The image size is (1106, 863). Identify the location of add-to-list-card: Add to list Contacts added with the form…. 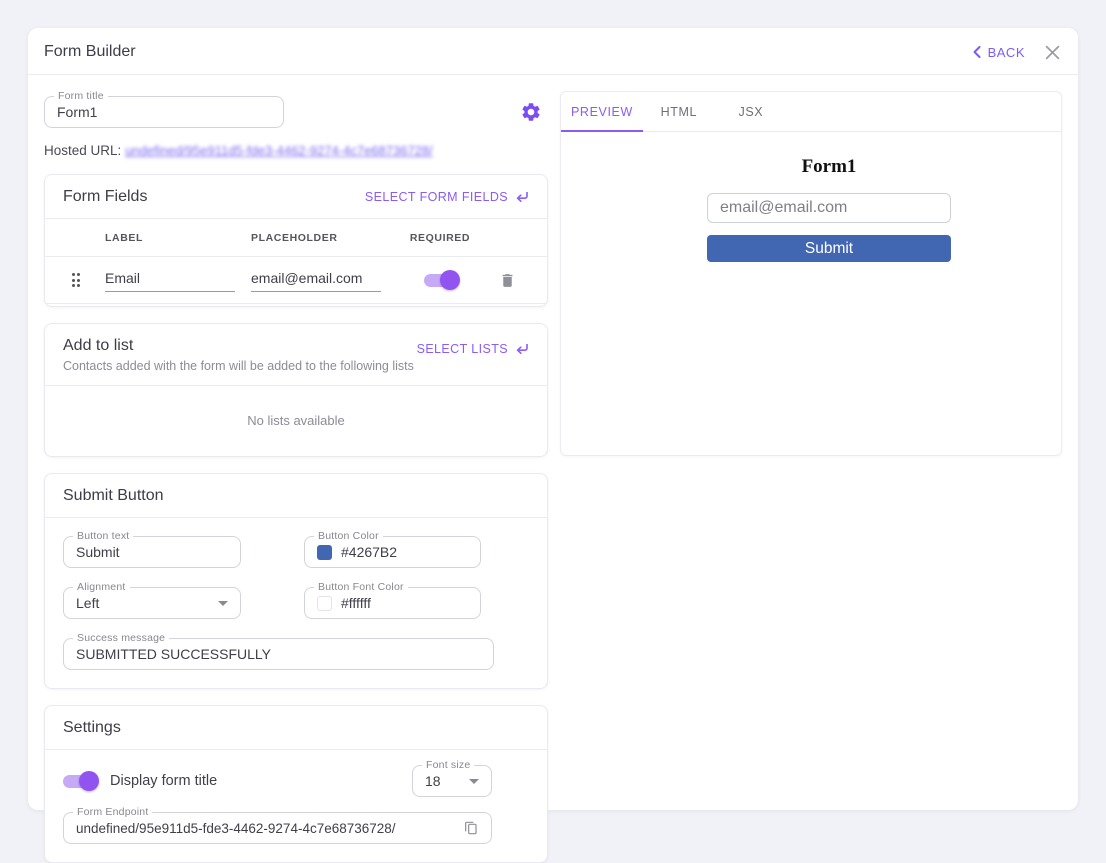
(296, 390).